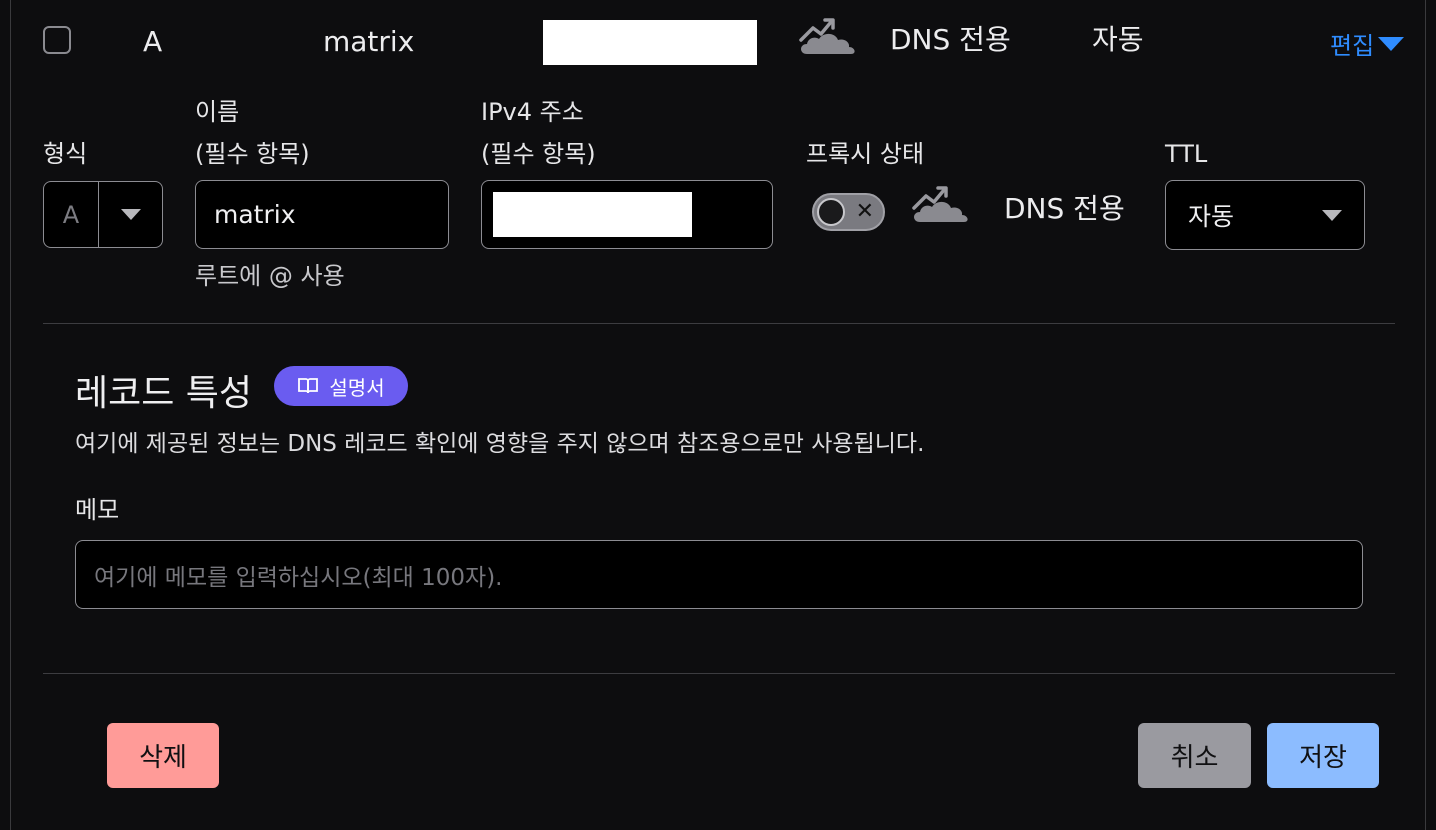 This screenshot has height=830, width=1436. I want to click on ttl-label: TTL, so click(1186, 154).